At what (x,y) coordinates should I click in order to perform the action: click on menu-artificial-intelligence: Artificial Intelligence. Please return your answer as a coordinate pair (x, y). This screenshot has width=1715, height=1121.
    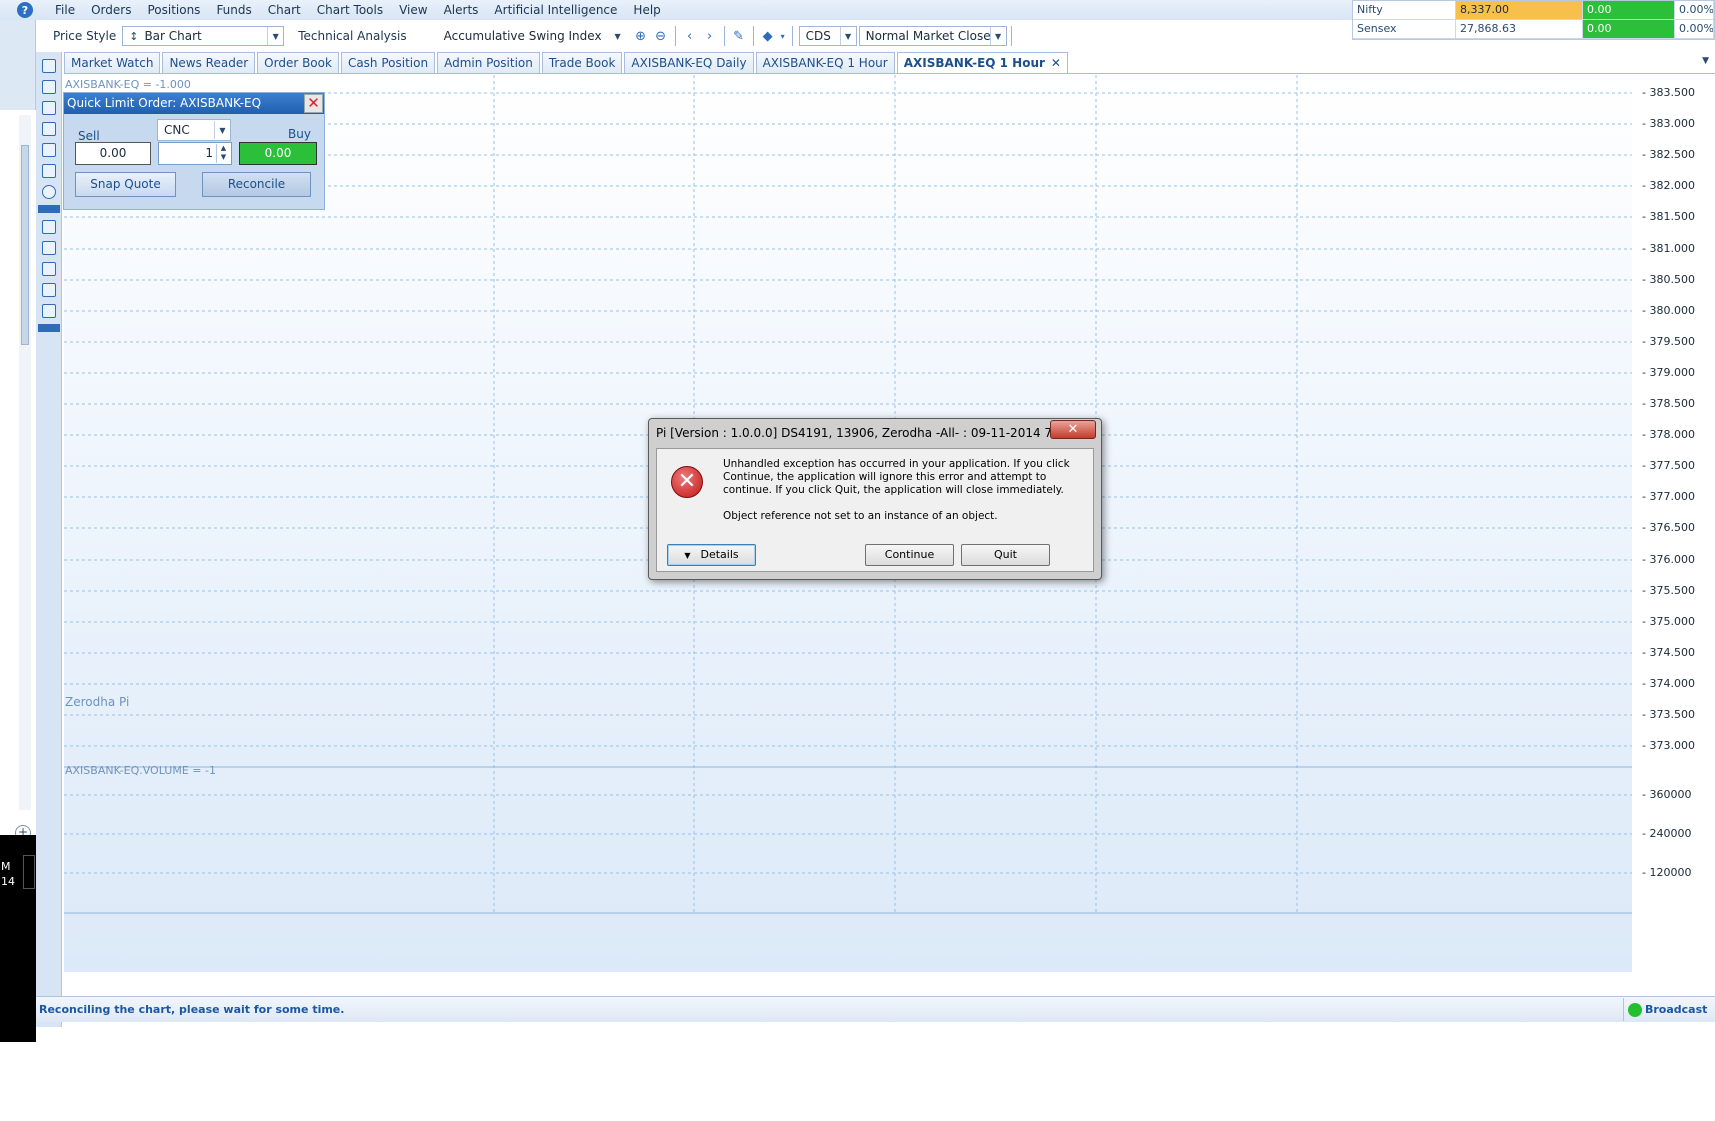
    Looking at the image, I should click on (555, 10).